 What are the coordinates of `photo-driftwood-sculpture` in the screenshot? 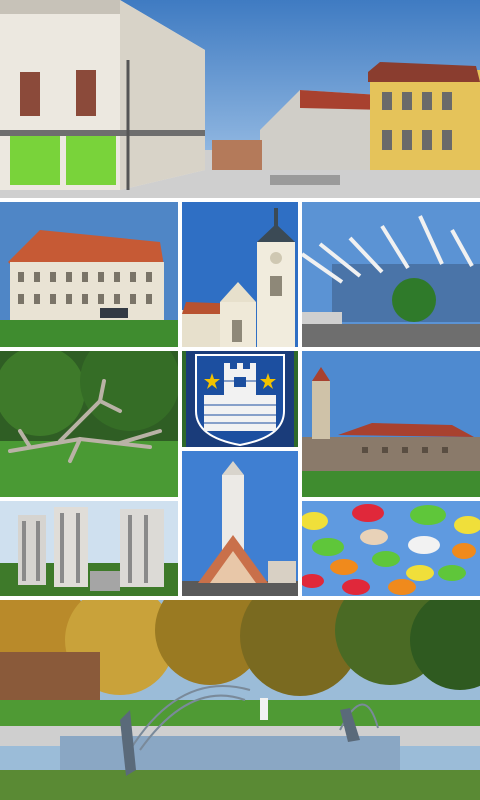 It's located at (89, 424).